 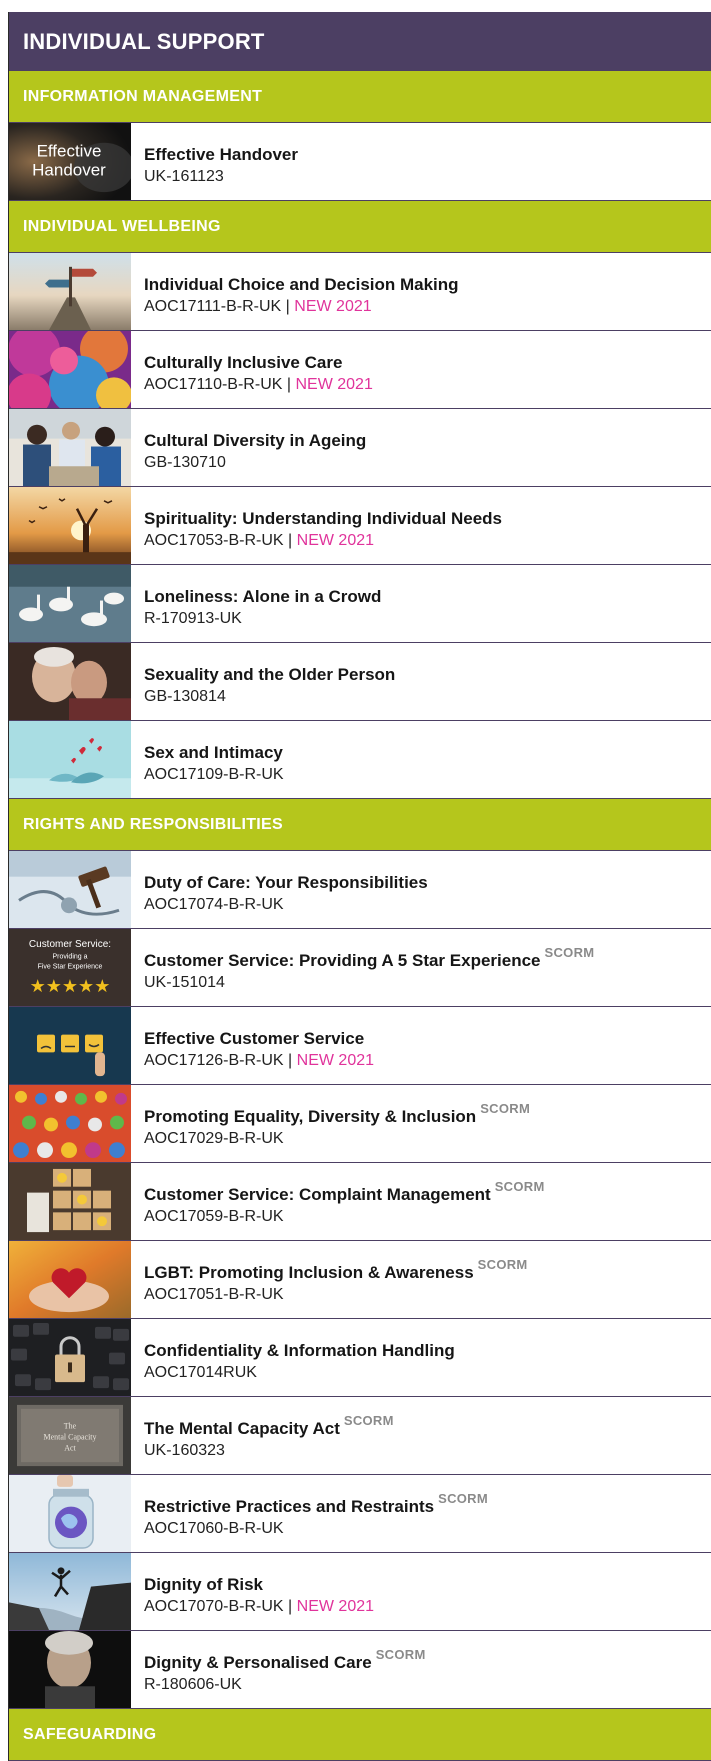 I want to click on care-group-photo-thumbnail, so click(x=70, y=447).